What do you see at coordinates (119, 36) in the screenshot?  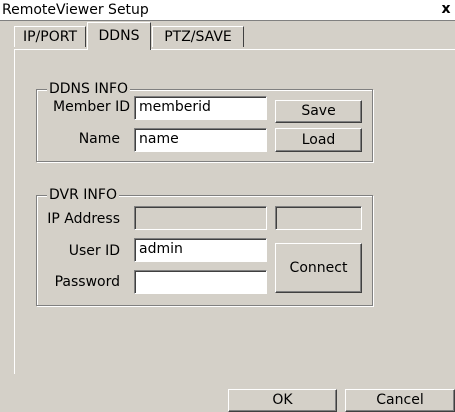 I see `tab-ddns: DDNS` at bounding box center [119, 36].